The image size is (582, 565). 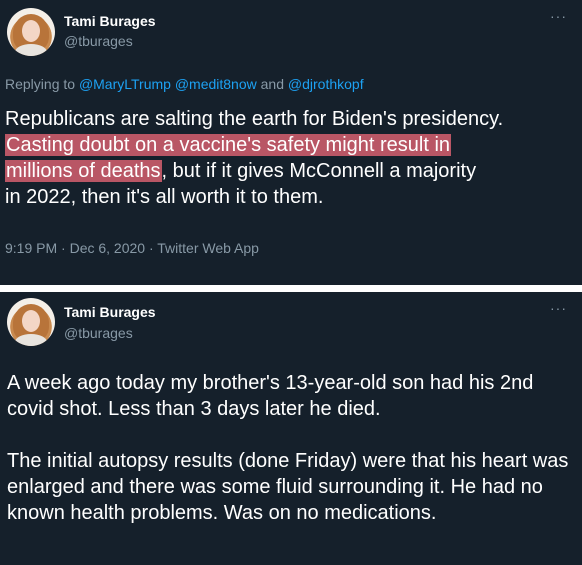 What do you see at coordinates (319, 171) in the screenshot?
I see `tweet-text-segment: , but if it gives McConnell a majority` at bounding box center [319, 171].